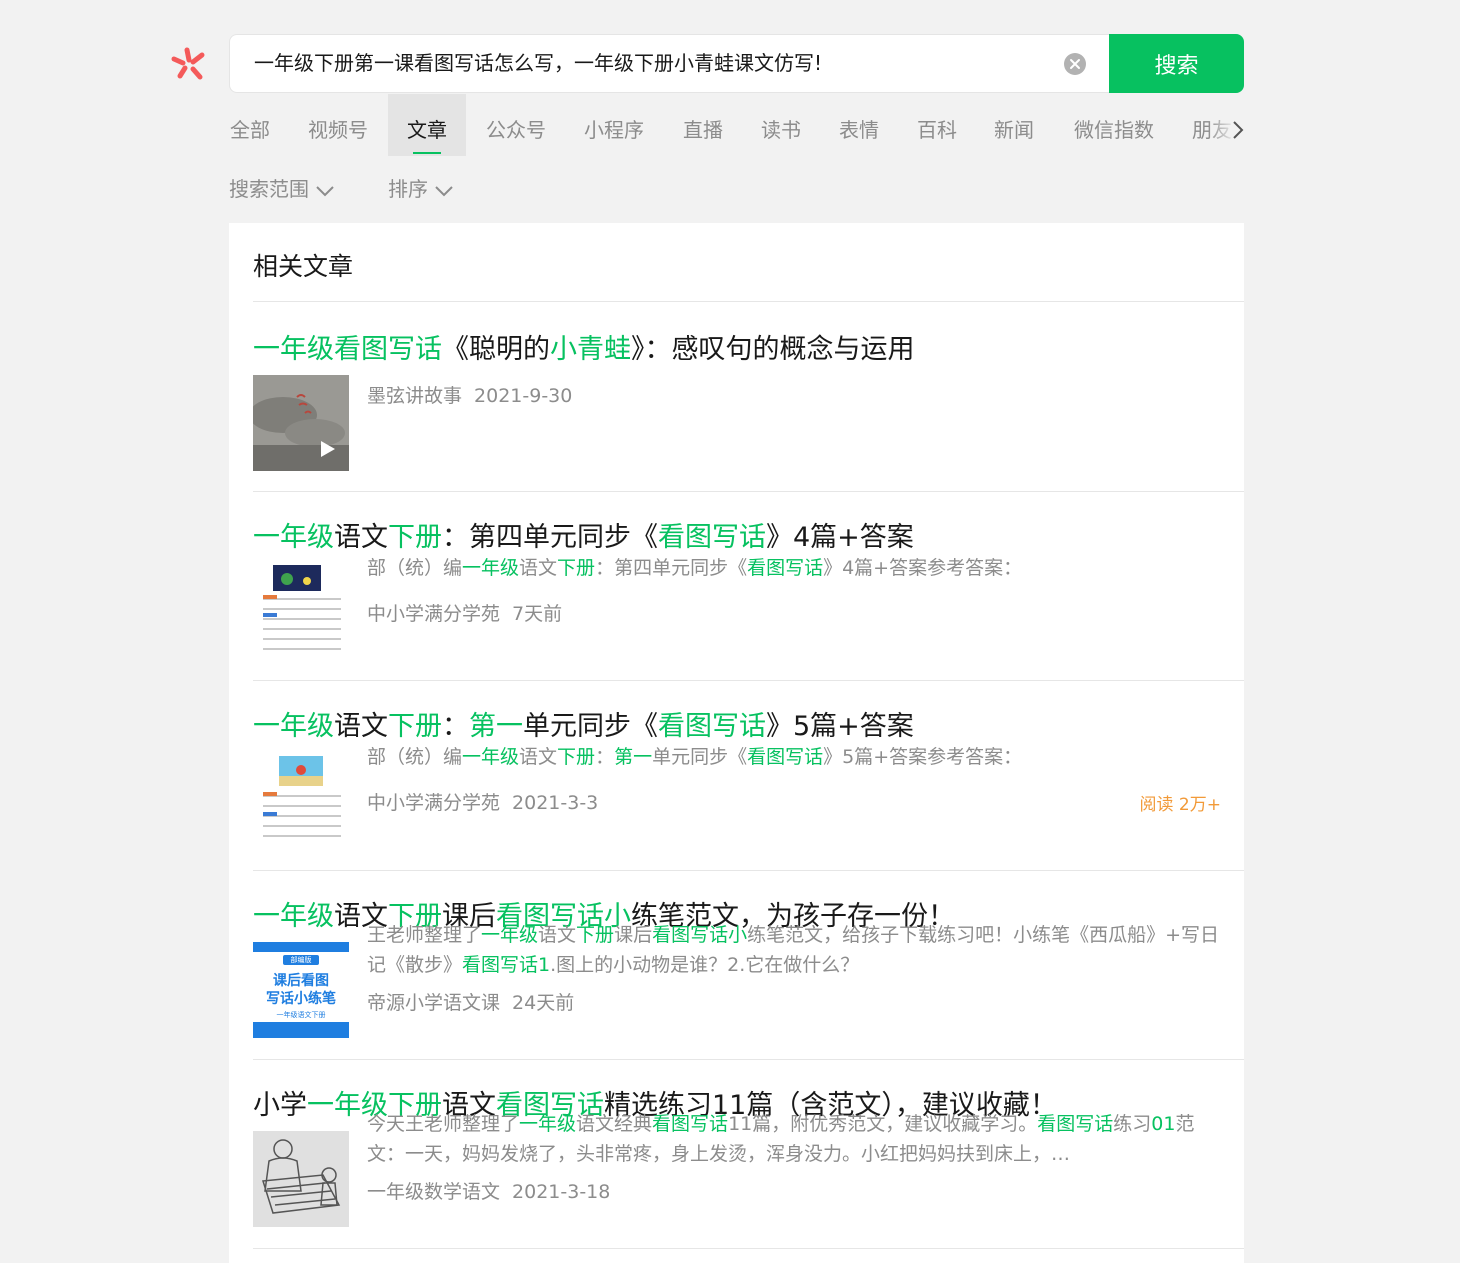 The image size is (1460, 1263). Describe the element at coordinates (703, 125) in the screenshot. I see `tab-live: 直播` at that location.